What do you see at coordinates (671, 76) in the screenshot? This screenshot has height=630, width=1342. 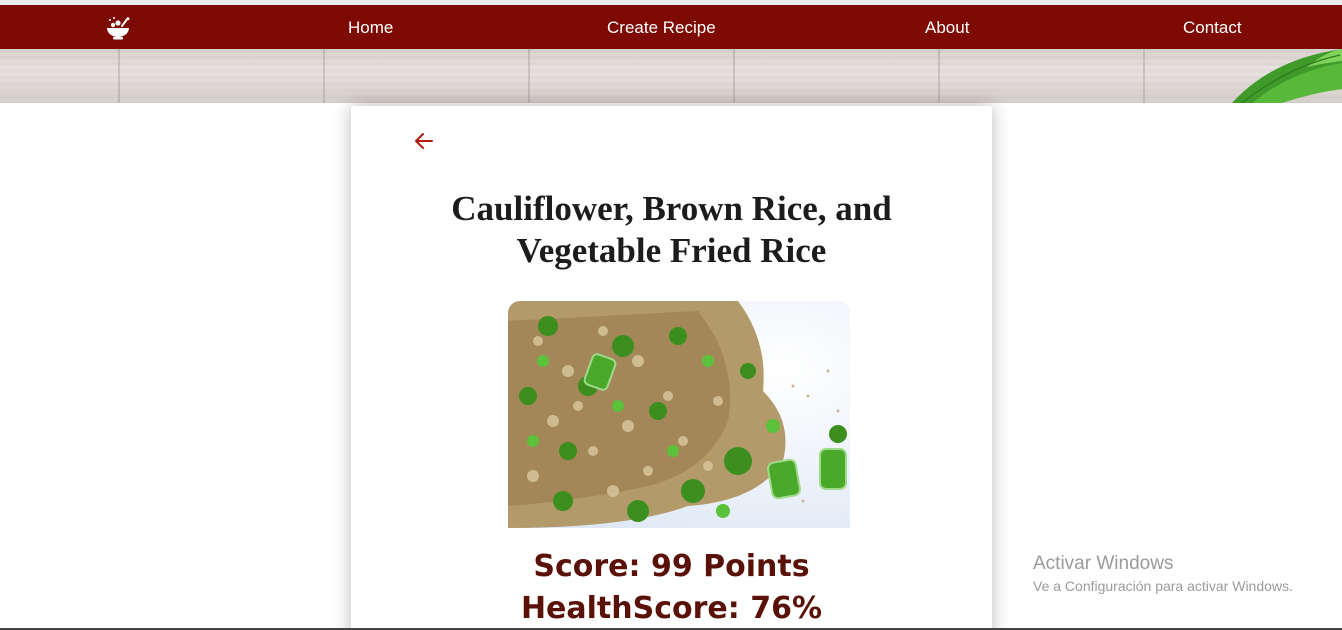 I see `wood-banner` at bounding box center [671, 76].